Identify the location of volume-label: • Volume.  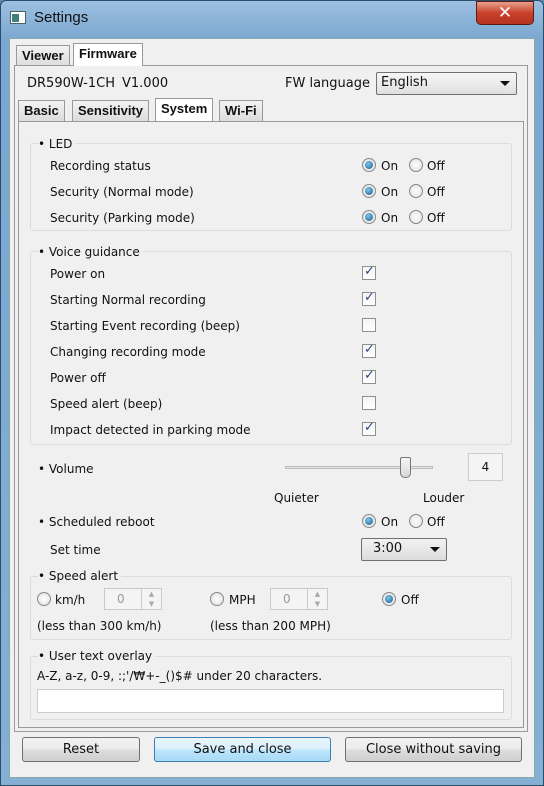
(66, 469).